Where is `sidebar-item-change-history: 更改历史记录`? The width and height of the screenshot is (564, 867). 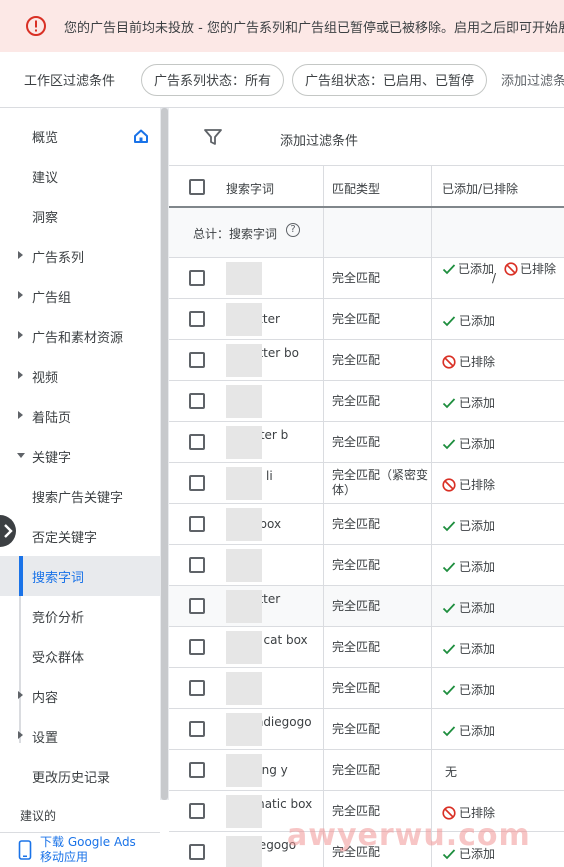 sidebar-item-change-history: 更改历史记录 is located at coordinates (80, 776).